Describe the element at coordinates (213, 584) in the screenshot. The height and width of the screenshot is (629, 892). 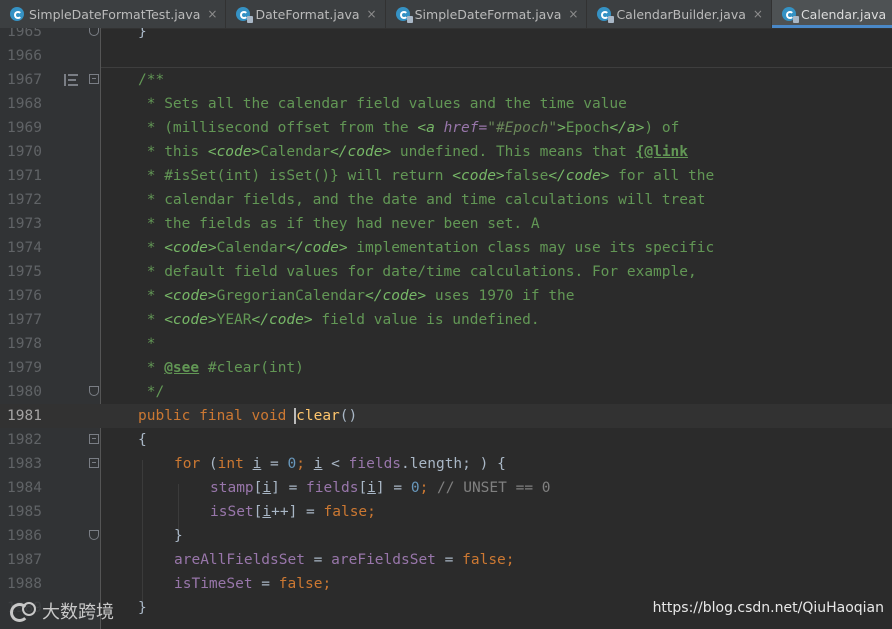
I see `field: isTimeSet` at that location.